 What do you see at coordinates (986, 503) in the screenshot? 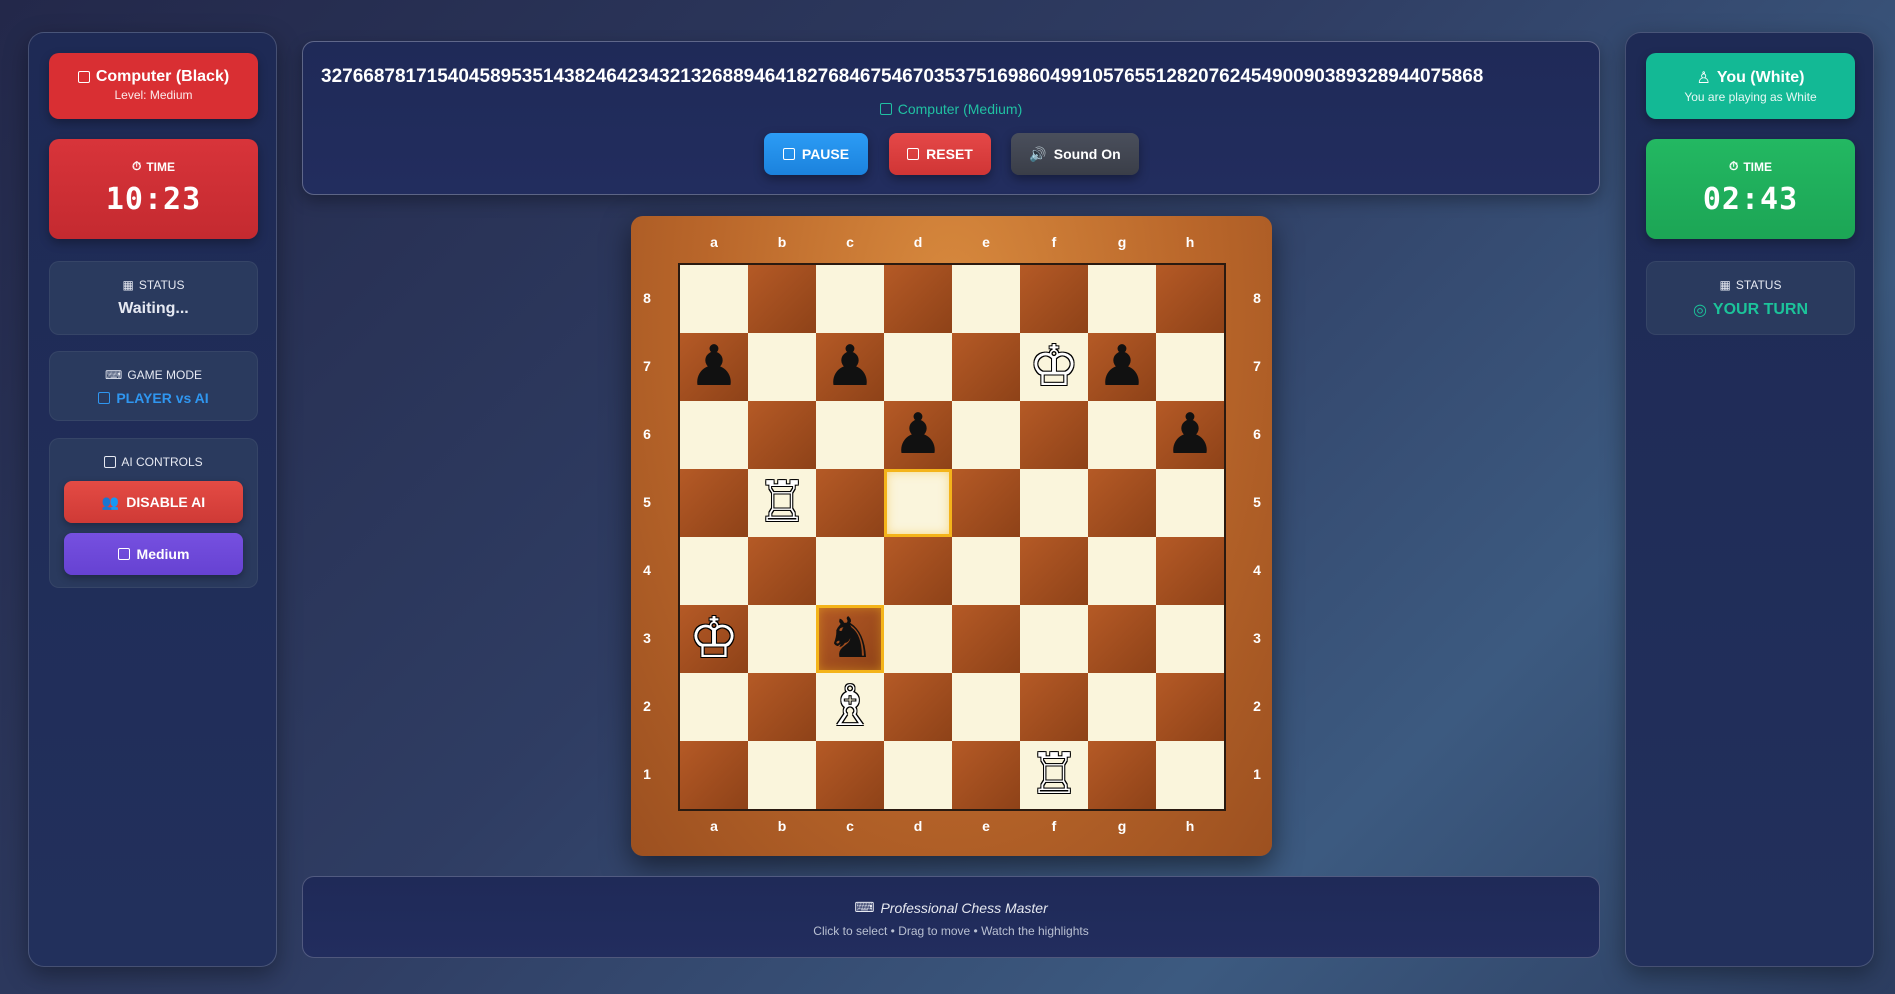
I see `square-e5` at bounding box center [986, 503].